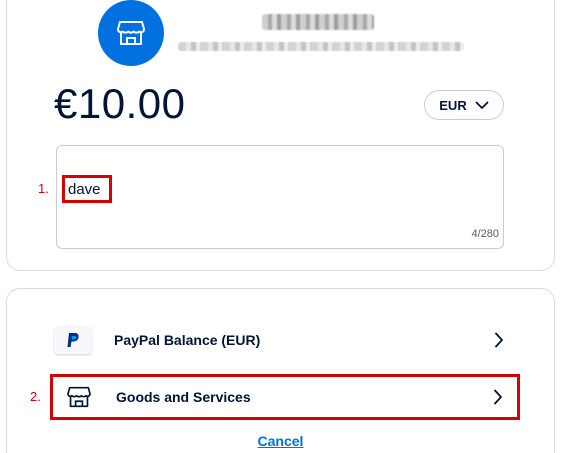 This screenshot has height=453, width=561. What do you see at coordinates (285, 340) in the screenshot?
I see `method-row-paypal-balance: PayPal Balance (EUR)` at bounding box center [285, 340].